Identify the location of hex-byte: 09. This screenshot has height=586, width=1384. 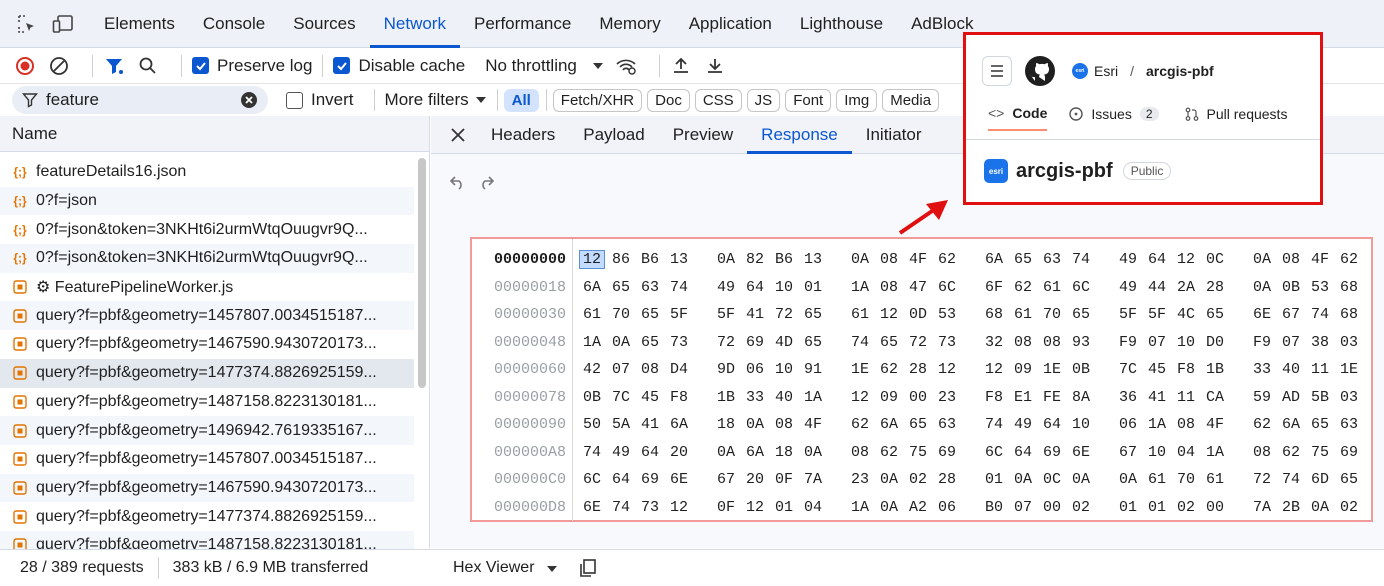
(1023, 369).